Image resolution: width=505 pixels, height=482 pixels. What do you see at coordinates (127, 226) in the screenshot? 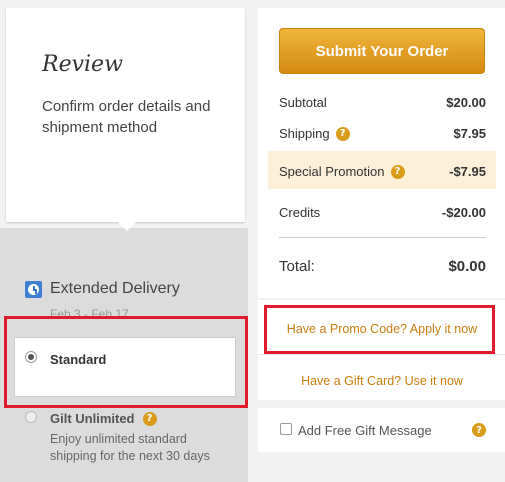
I see `review-pointer` at bounding box center [127, 226].